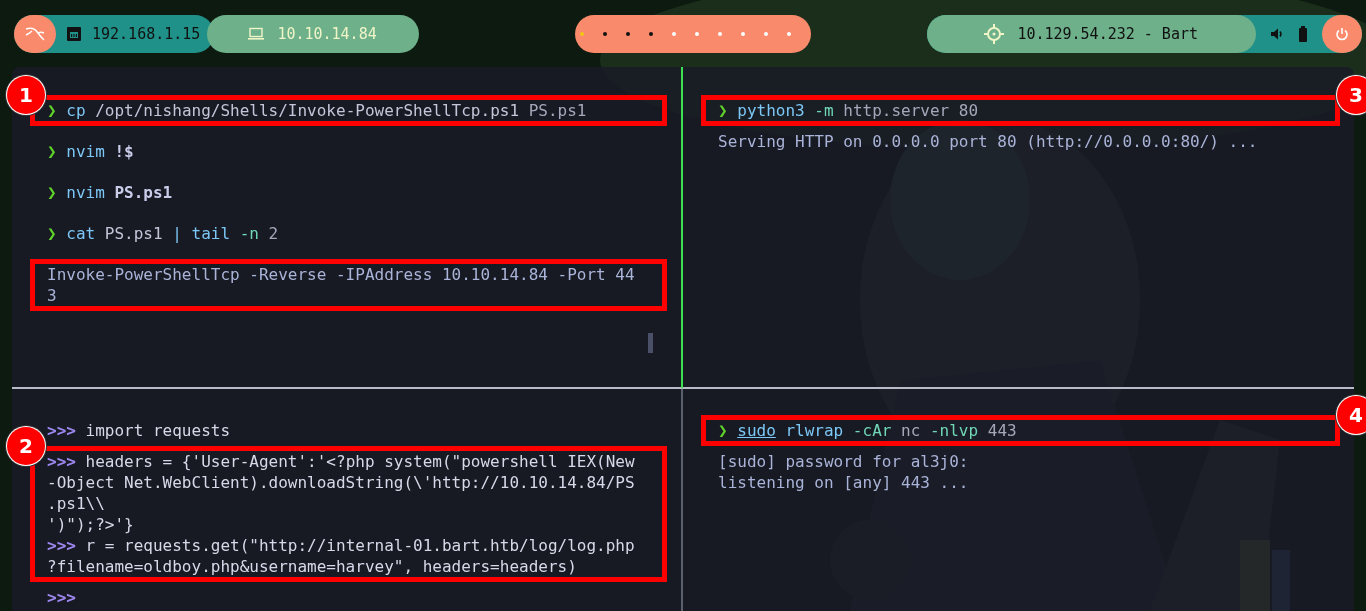 This screenshot has width=1366, height=611. Describe the element at coordinates (770, 110) in the screenshot. I see `command-text: python3` at that location.